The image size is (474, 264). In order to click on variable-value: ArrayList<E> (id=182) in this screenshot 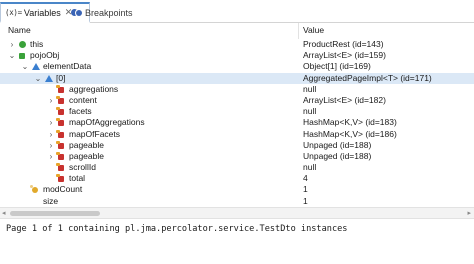, I will do `click(344, 99)`.